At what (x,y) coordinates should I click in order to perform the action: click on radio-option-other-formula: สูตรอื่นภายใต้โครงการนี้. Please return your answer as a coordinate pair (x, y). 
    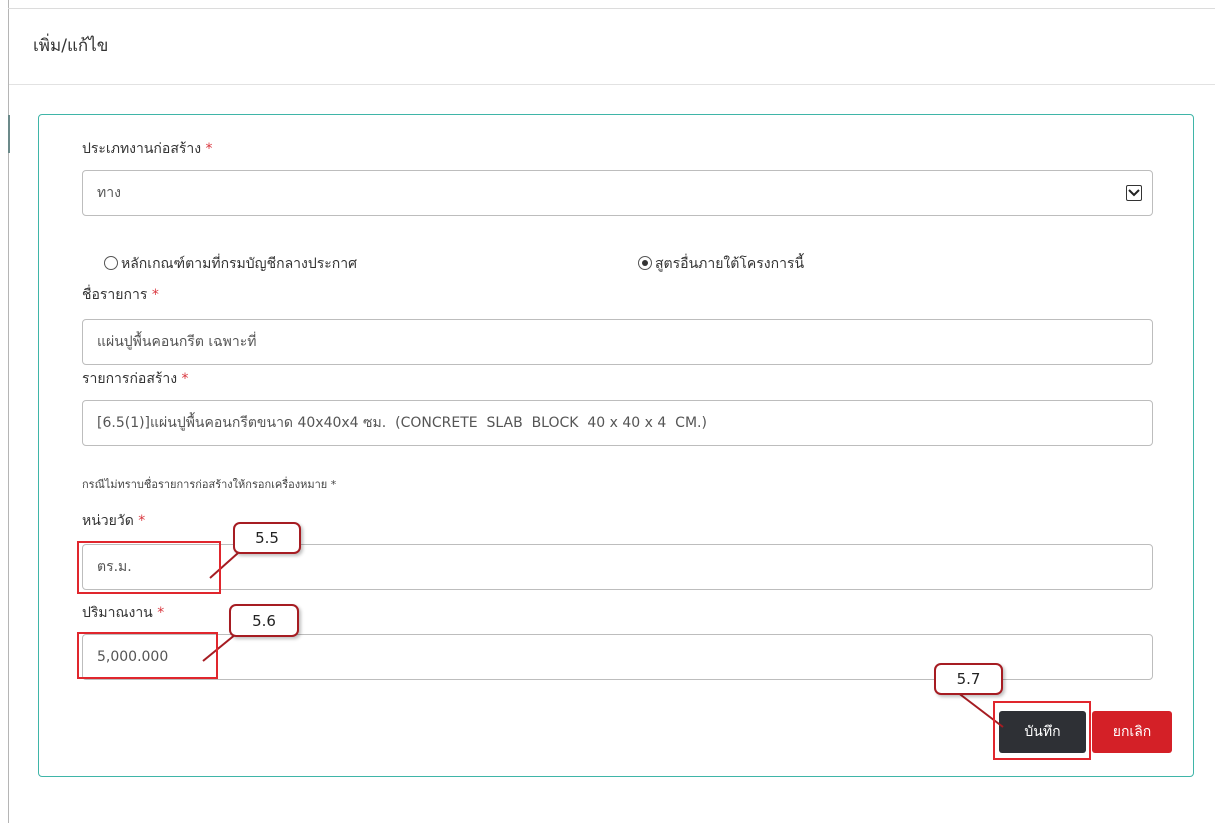
    Looking at the image, I should click on (721, 264).